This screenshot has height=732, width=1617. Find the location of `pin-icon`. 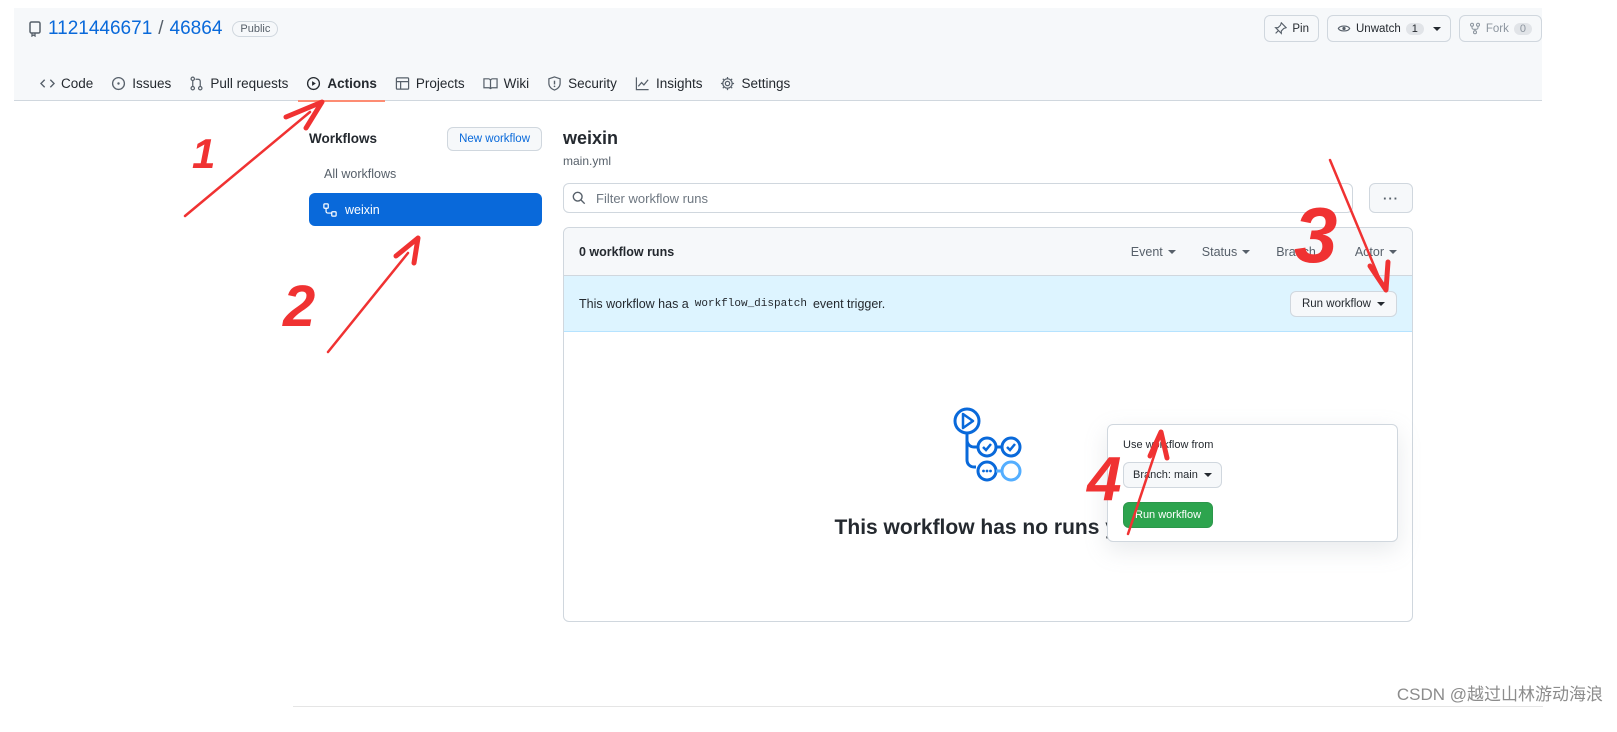

pin-icon is located at coordinates (1281, 28).